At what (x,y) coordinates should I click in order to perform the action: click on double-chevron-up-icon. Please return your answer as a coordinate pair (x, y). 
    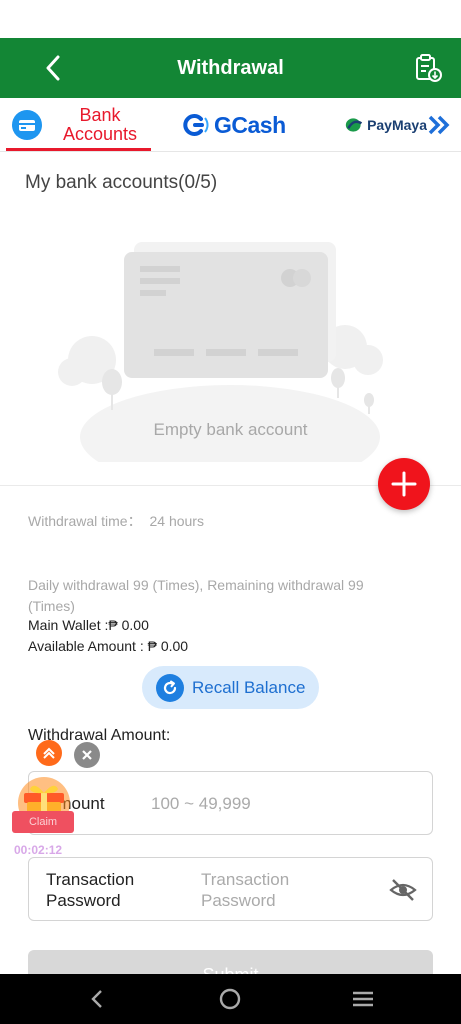
    Looking at the image, I should click on (49, 753).